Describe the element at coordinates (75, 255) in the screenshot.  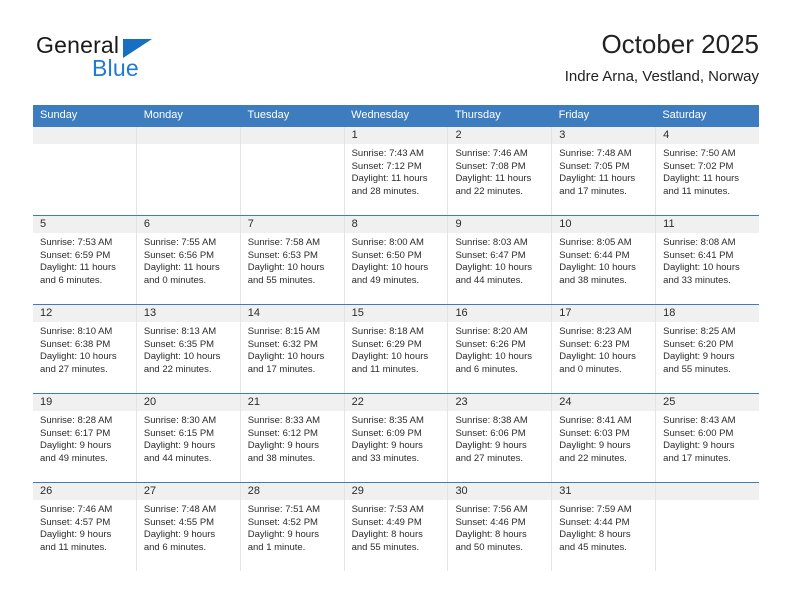
I see `sunset-text: Sunset: 6:59 PM` at that location.